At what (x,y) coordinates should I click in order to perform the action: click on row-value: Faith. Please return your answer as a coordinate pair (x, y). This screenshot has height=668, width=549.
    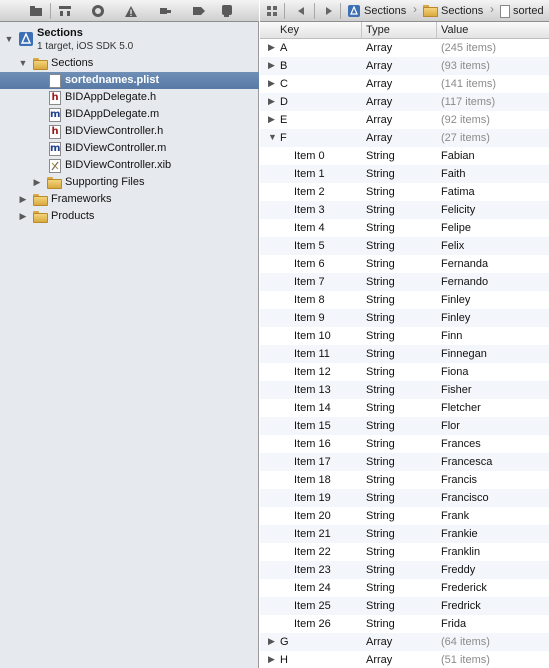
    Looking at the image, I should click on (453, 174).